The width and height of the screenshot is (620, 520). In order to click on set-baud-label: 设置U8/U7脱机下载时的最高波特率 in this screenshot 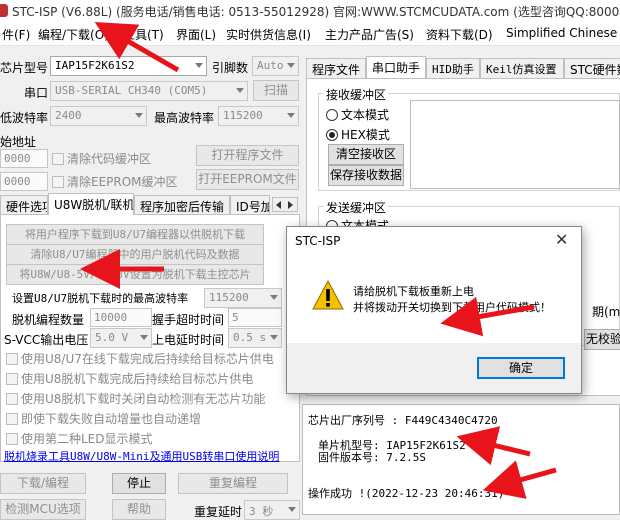, I will do `click(100, 298)`.